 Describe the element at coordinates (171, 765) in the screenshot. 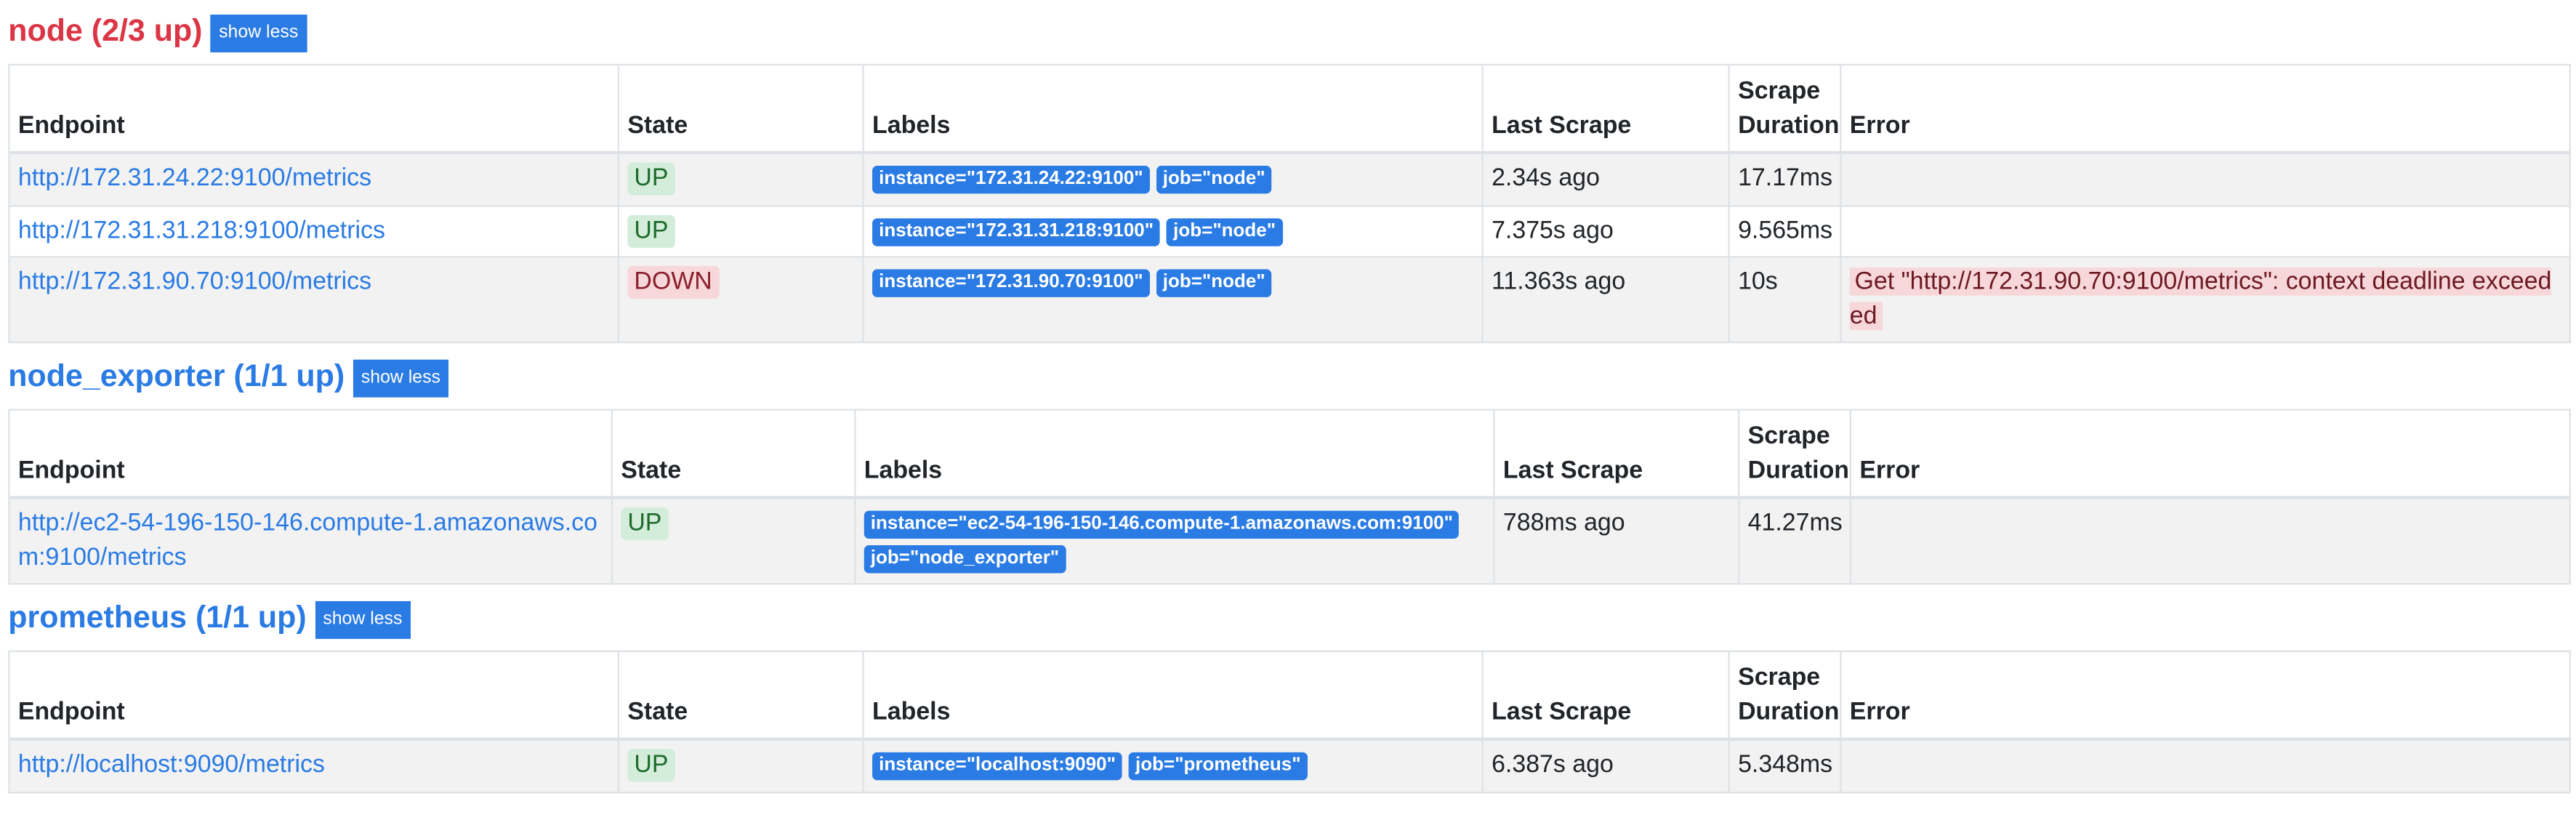

I see `endpoint-link: http://localhost:9090/metrics` at that location.